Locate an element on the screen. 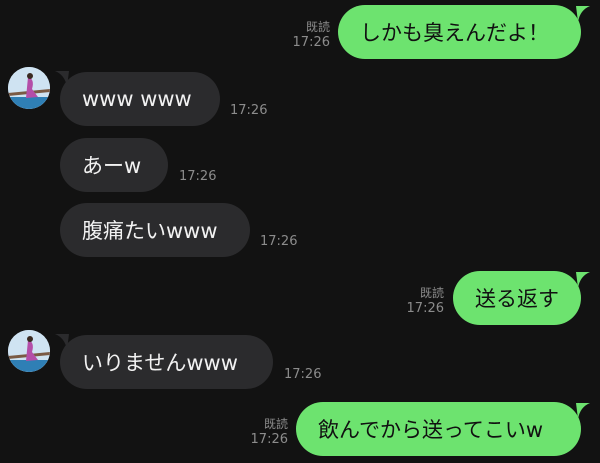 This screenshot has width=600, height=463. message-text: あーw is located at coordinates (112, 166).